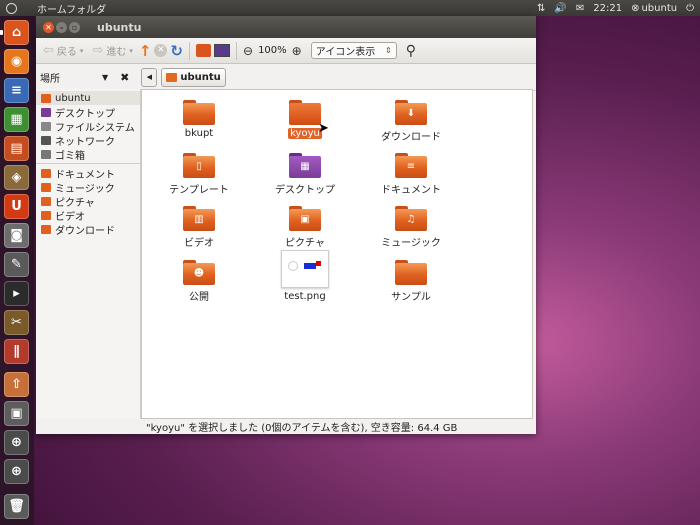  Describe the element at coordinates (72, 10) in the screenshot. I see `active-app-title: ホームフォルダ` at that location.